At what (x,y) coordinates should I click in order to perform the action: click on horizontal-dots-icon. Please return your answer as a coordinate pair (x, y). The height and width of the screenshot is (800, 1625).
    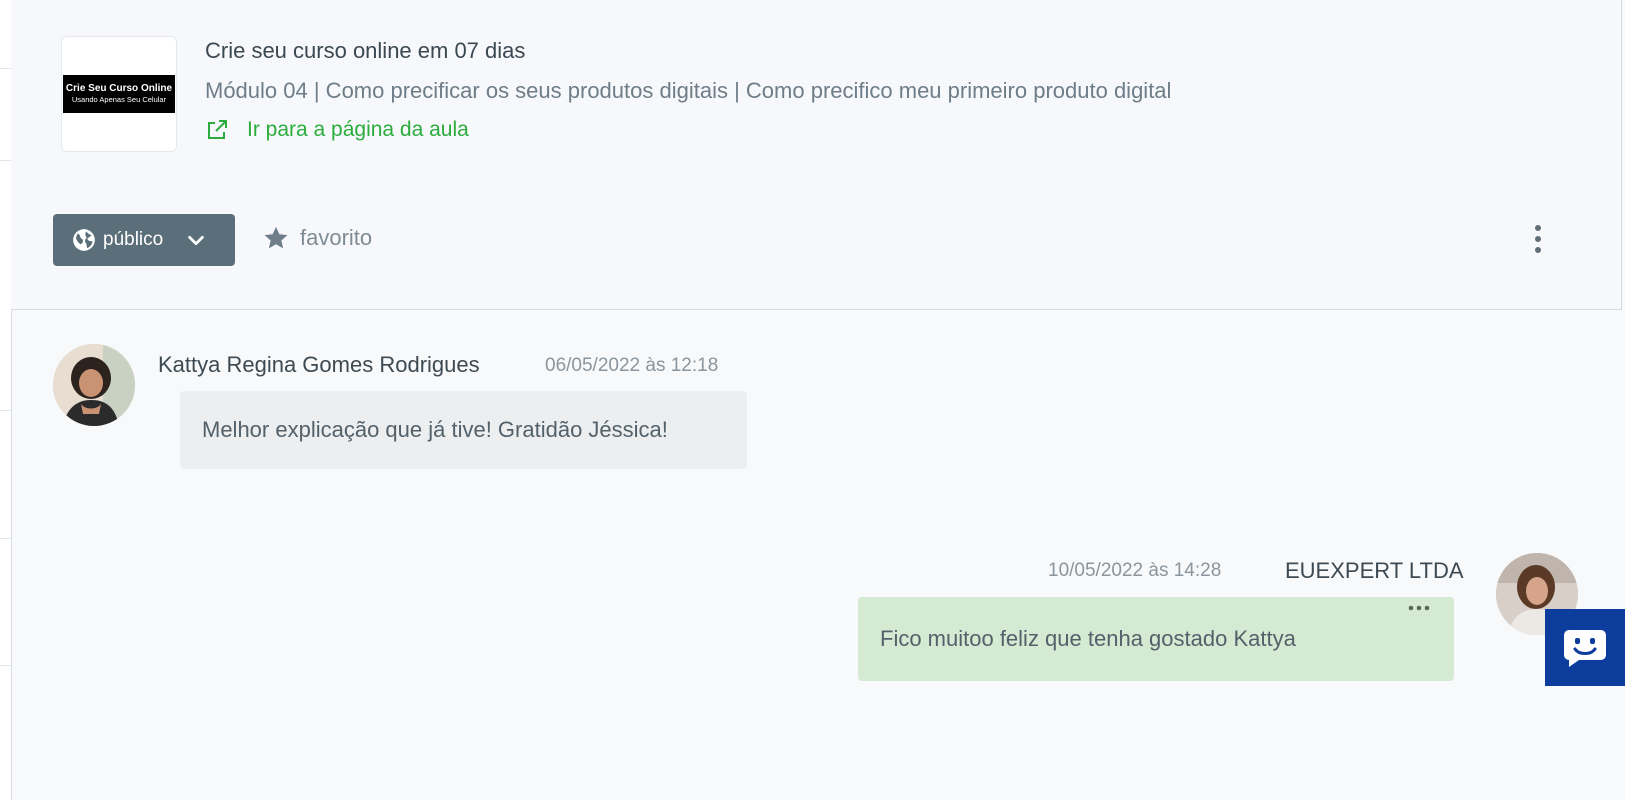
    Looking at the image, I should click on (1419, 608).